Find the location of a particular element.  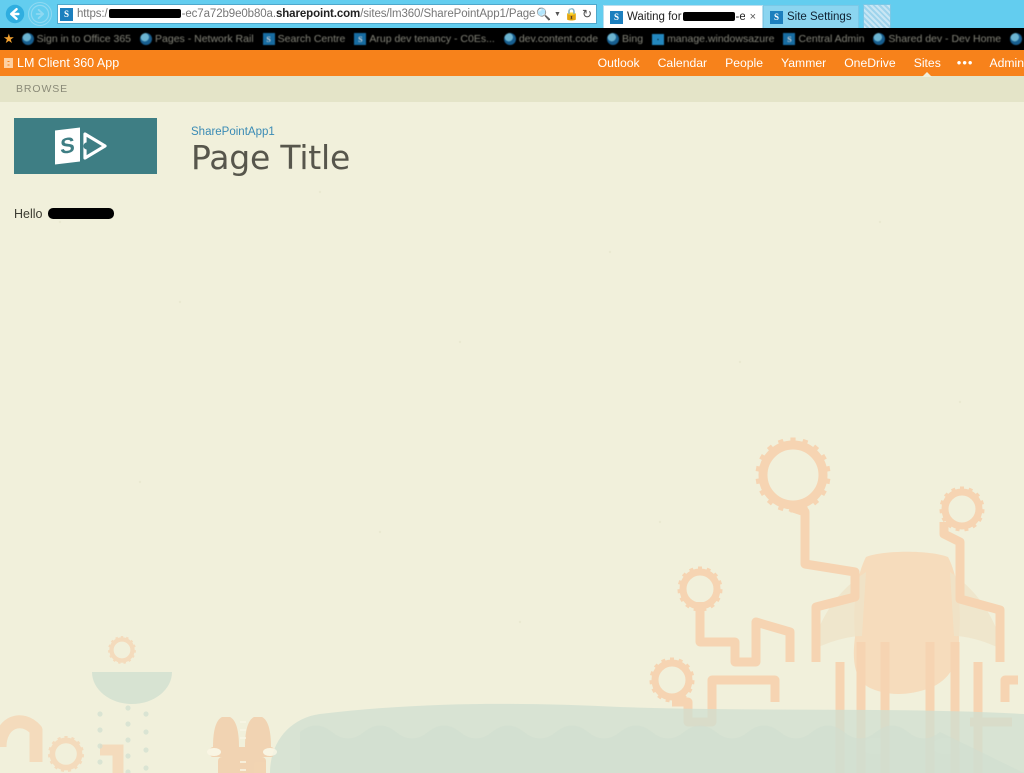

browser-tab-active: S Waiting for-ec7a... × is located at coordinates (683, 16).